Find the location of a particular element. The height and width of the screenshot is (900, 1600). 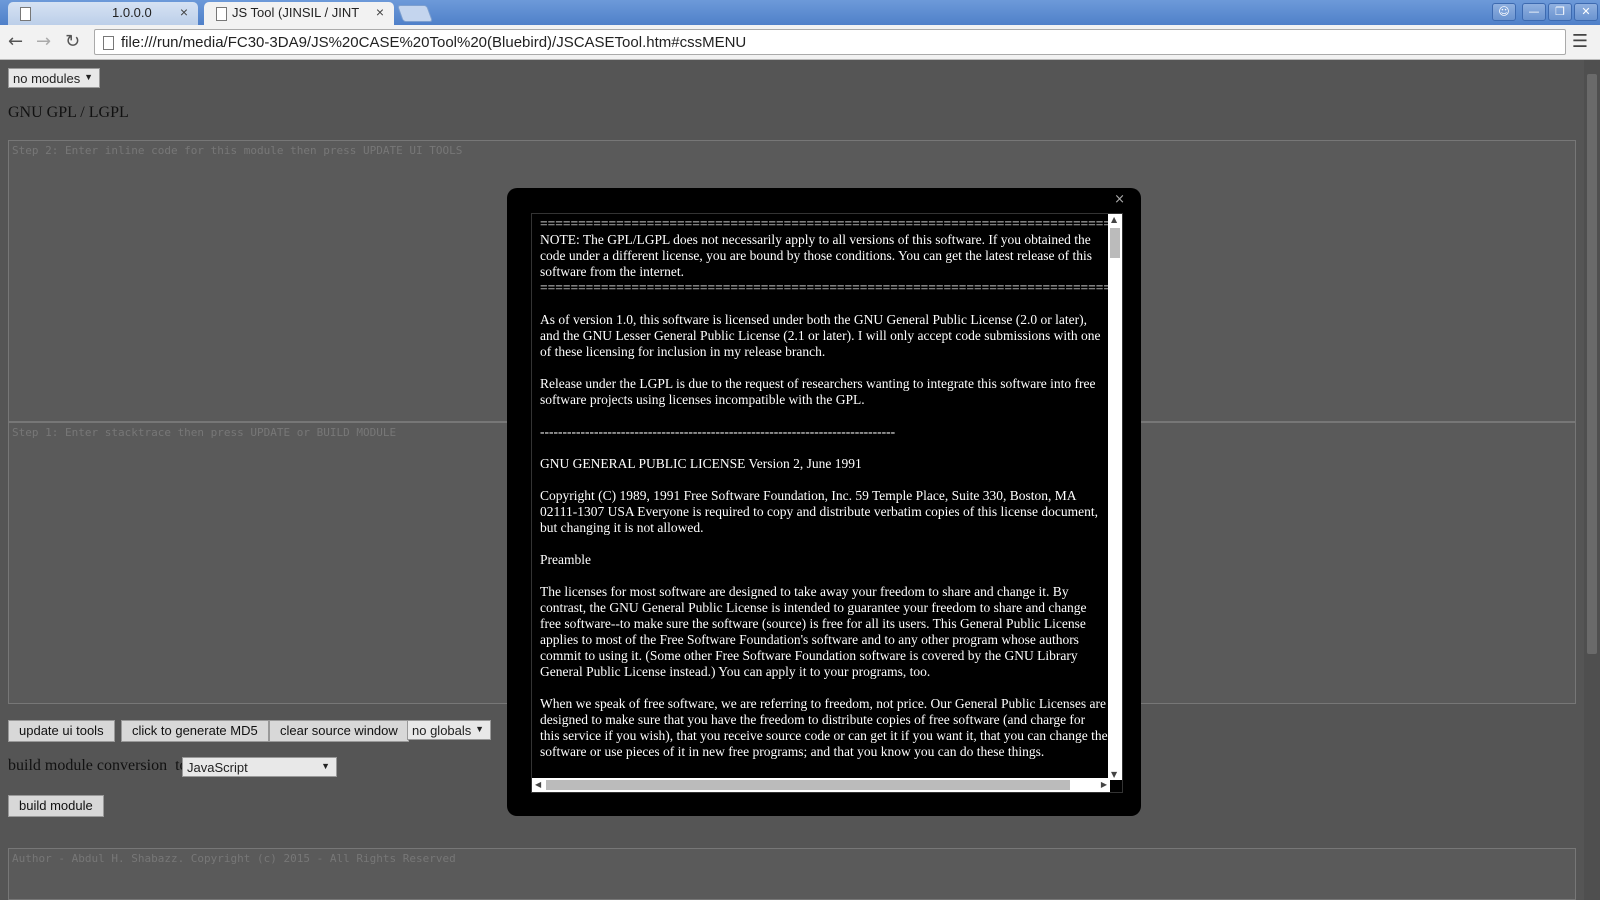

page-icon is located at coordinates (108, 43).